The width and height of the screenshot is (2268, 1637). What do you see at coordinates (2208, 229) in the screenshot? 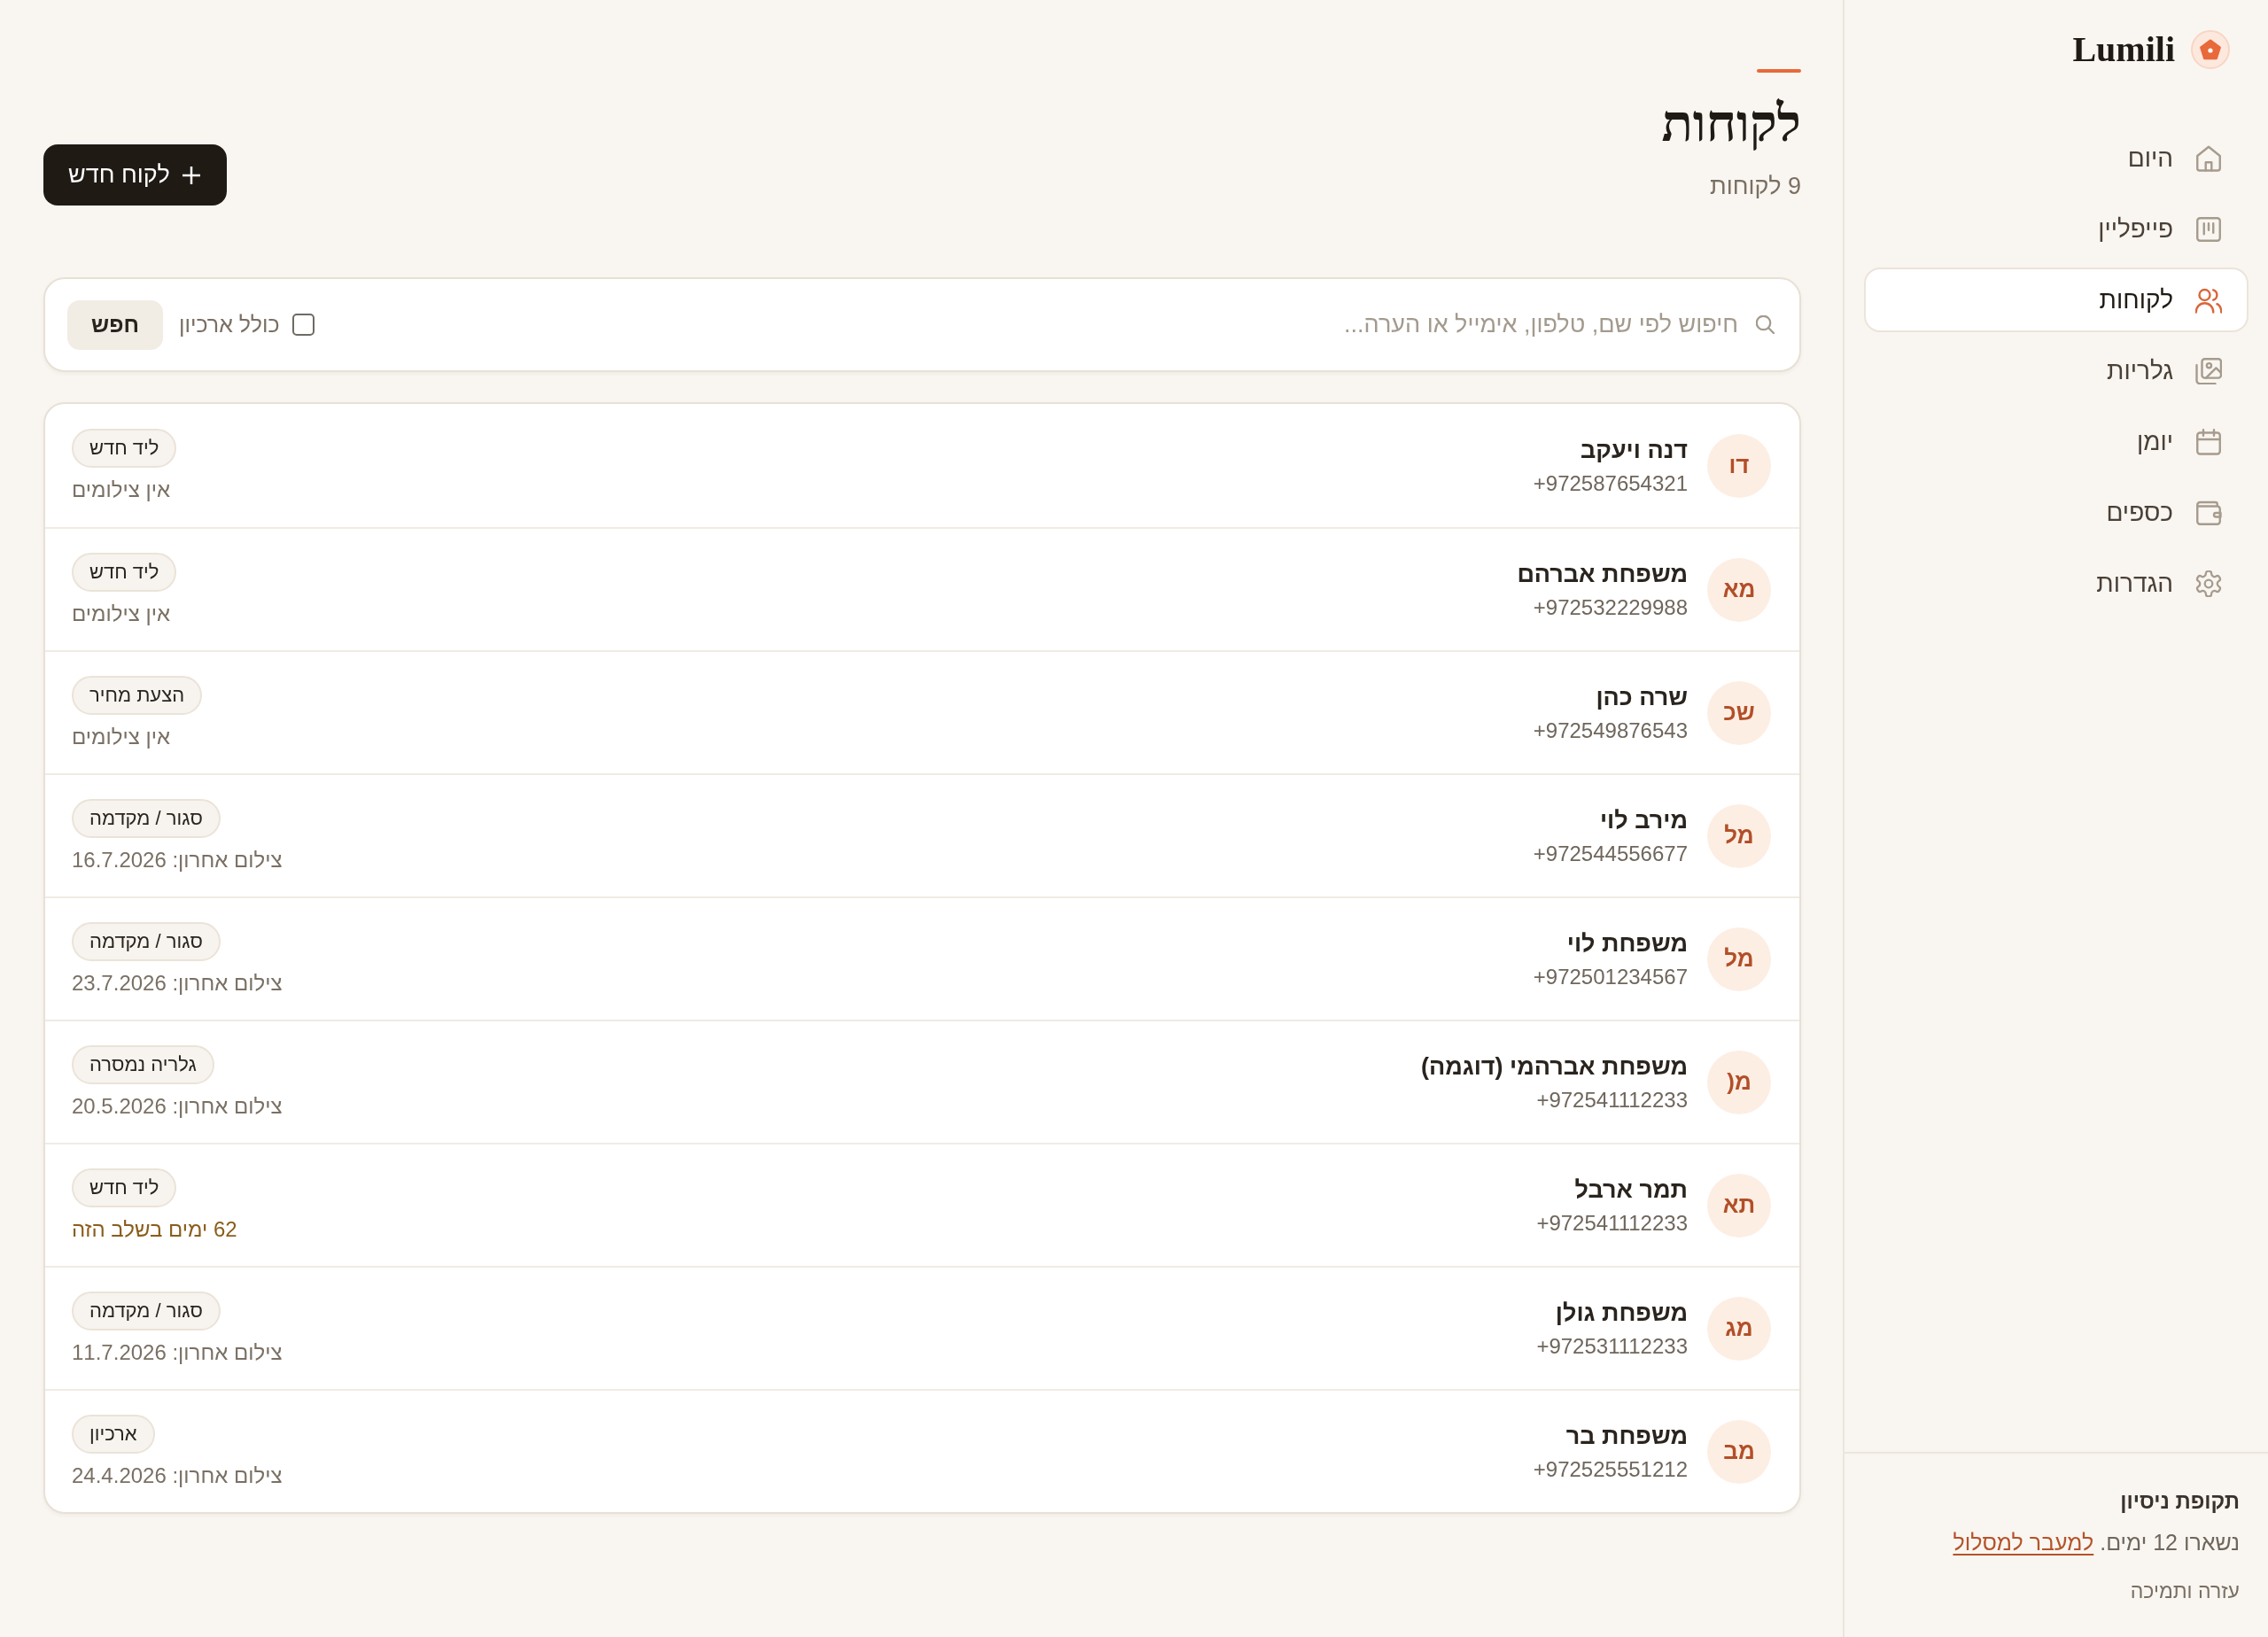
I see `kanban-icon` at bounding box center [2208, 229].